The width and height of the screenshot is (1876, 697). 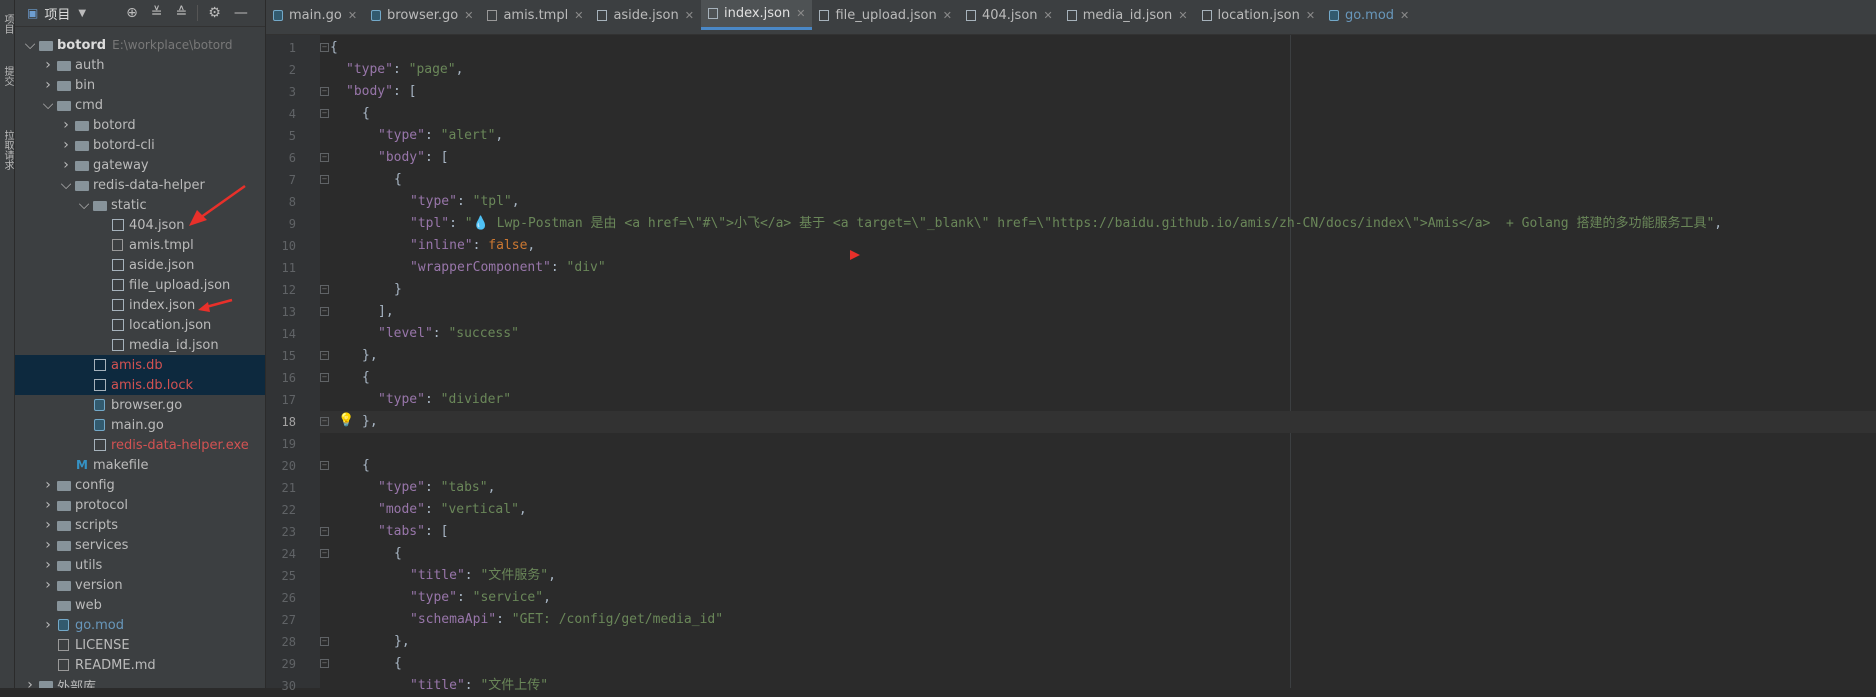 What do you see at coordinates (391, 70) in the screenshot?
I see `code-line: "type": "page",` at bounding box center [391, 70].